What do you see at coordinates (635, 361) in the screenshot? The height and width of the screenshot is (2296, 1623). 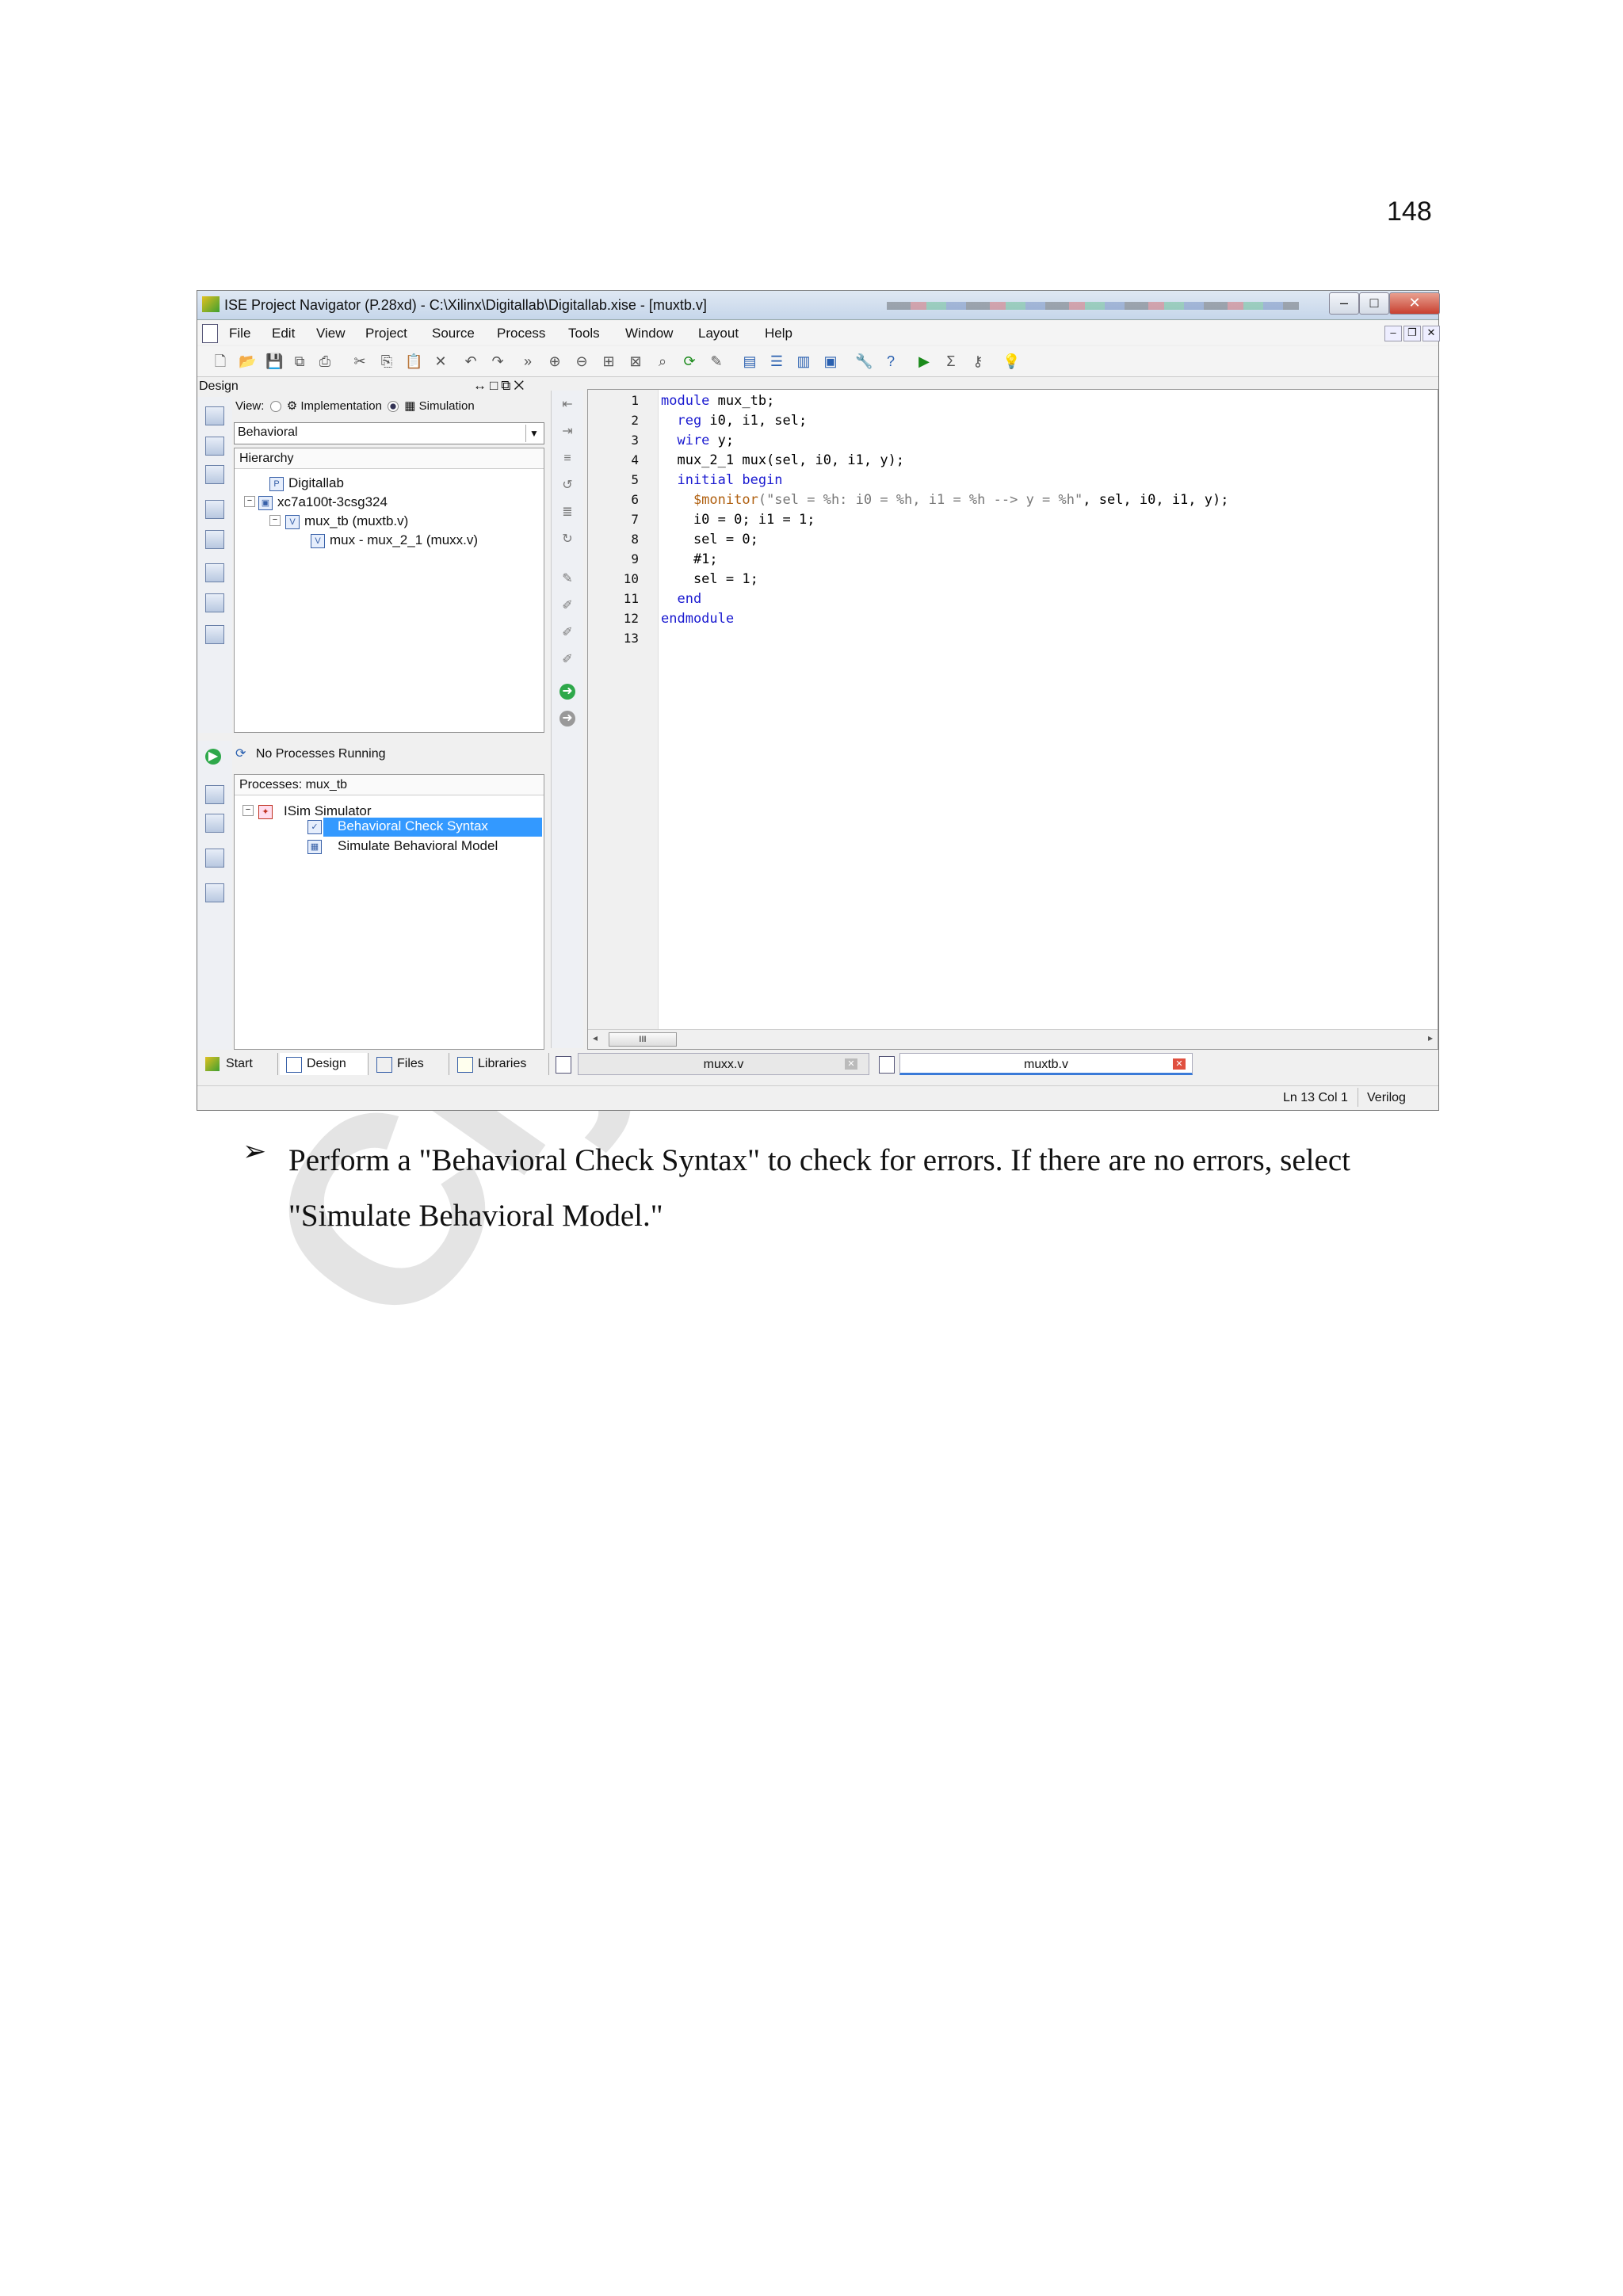 I see `zoom-area-icon: ⊠` at bounding box center [635, 361].